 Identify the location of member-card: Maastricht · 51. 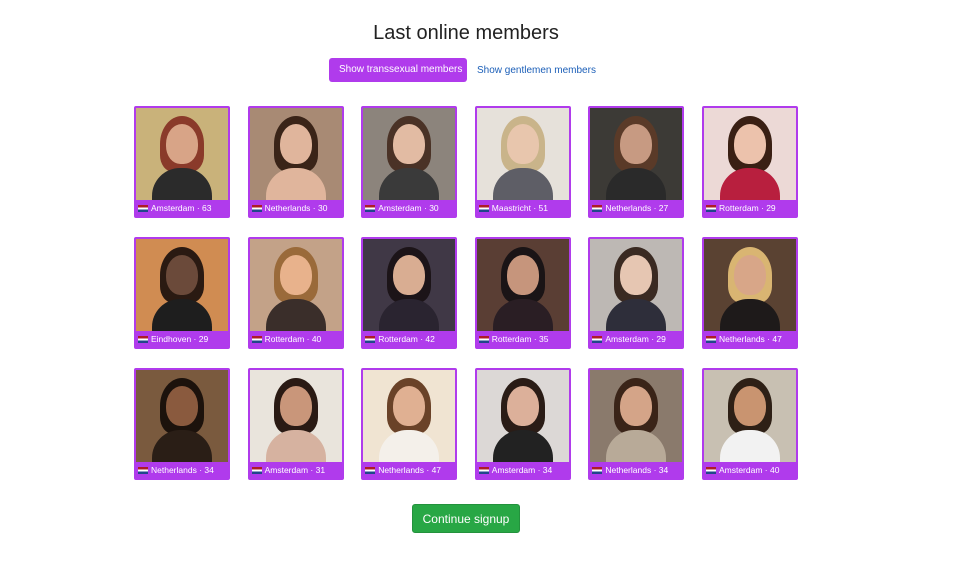
(522, 162).